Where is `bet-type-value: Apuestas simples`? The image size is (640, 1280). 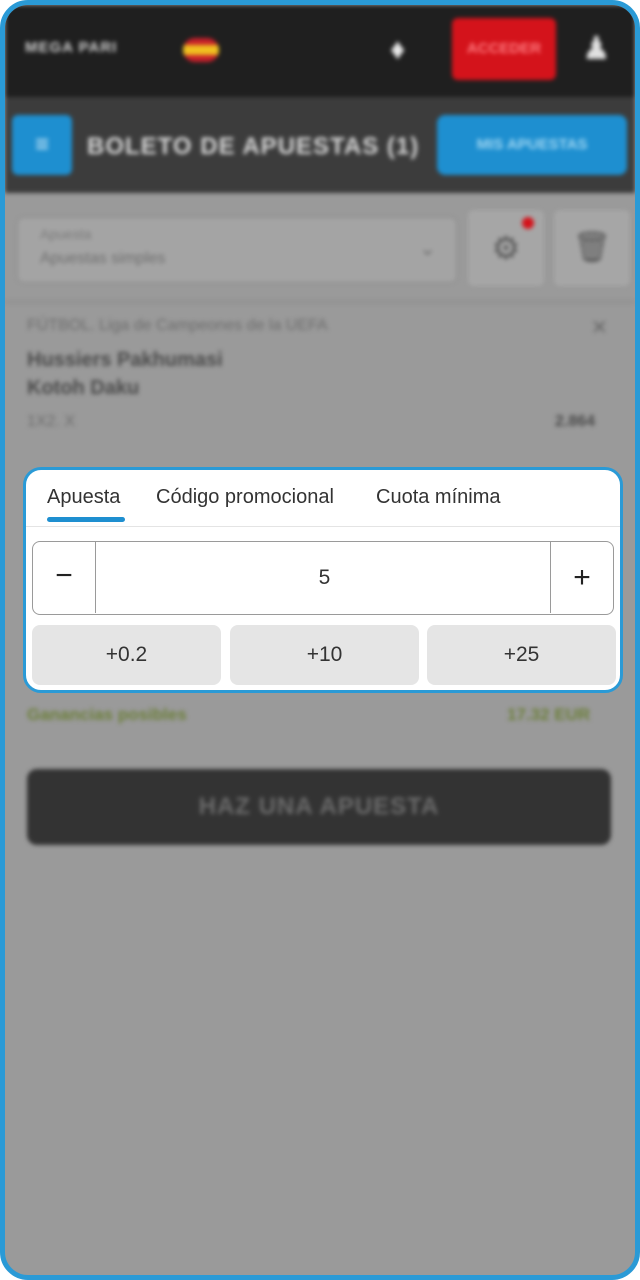
bet-type-value: Apuestas simples is located at coordinates (103, 258).